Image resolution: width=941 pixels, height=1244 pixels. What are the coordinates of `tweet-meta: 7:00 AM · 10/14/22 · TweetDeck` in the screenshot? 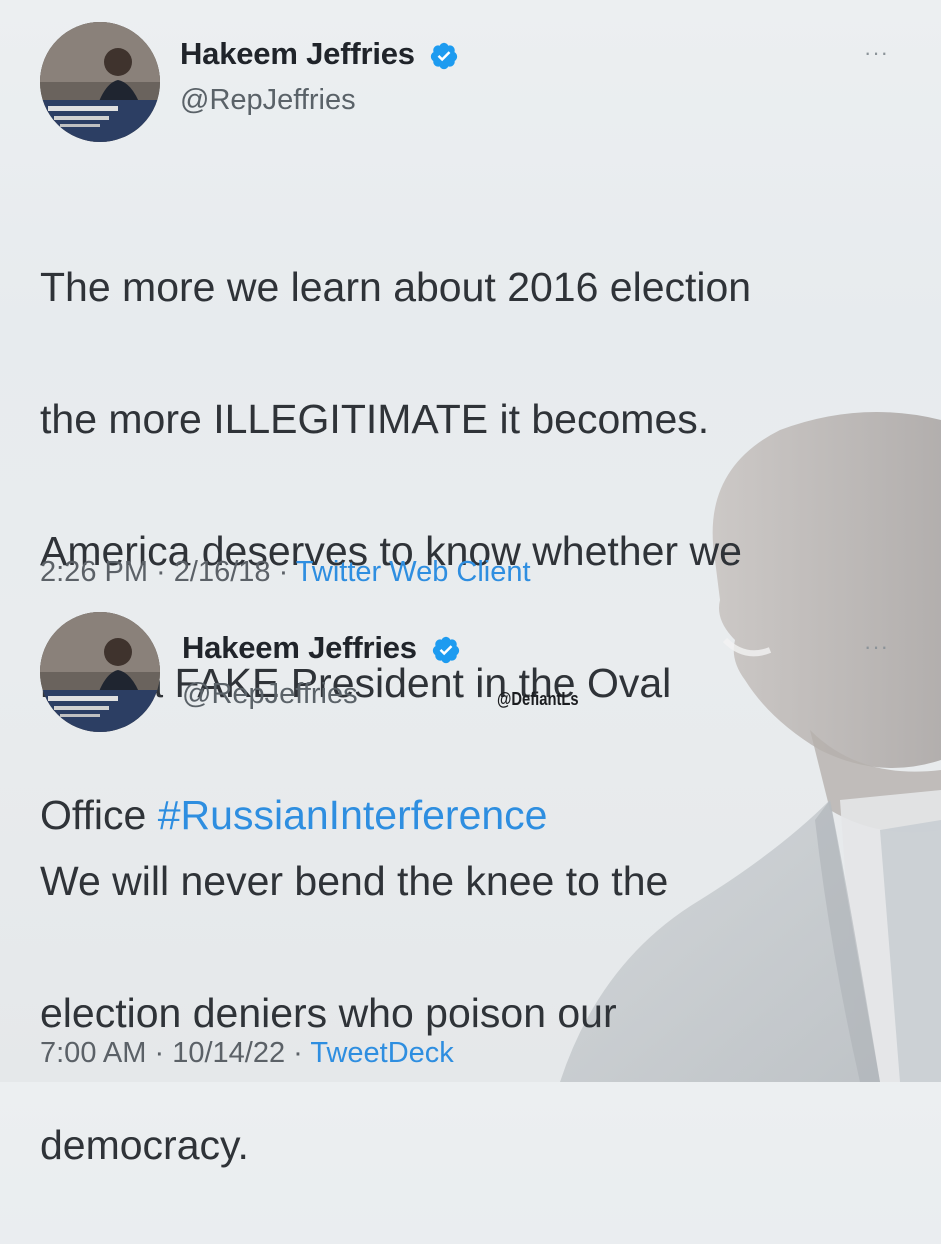 It's located at (247, 1053).